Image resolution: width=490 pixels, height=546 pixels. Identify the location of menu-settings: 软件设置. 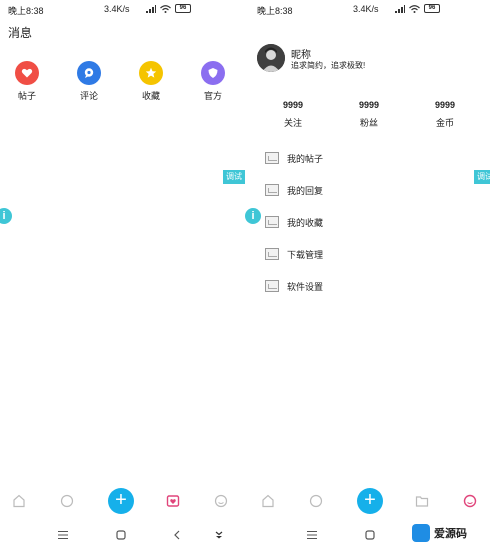
(294, 286).